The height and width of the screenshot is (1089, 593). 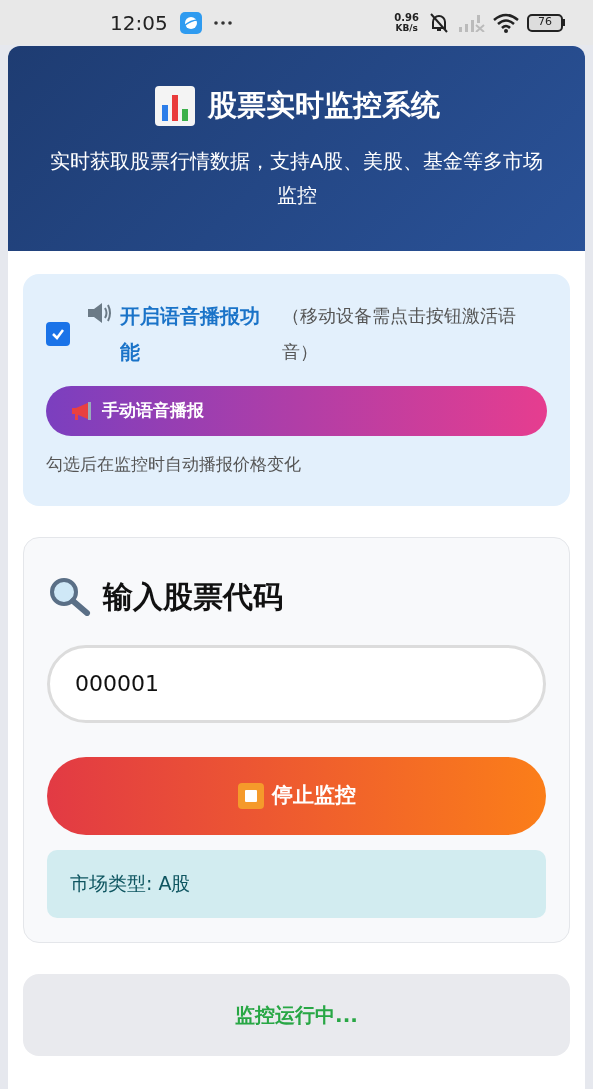 I want to click on search-icon, so click(x=69, y=596).